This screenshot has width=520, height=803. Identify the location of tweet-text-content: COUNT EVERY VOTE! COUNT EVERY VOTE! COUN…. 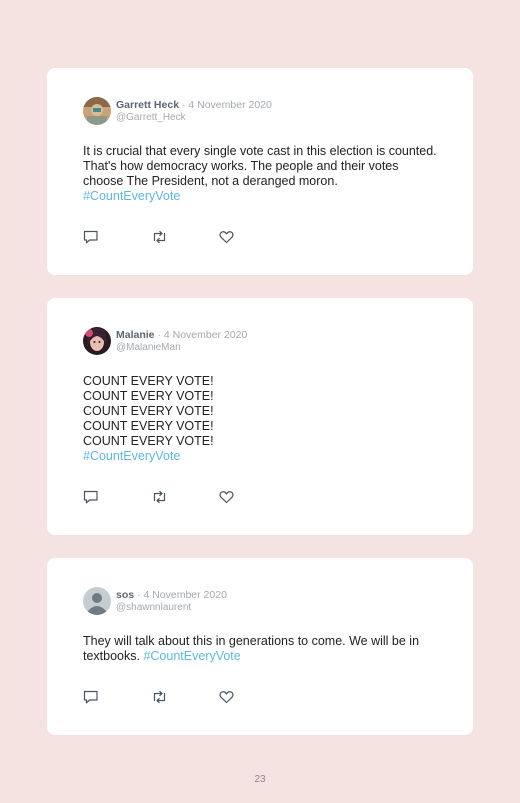
(148, 411).